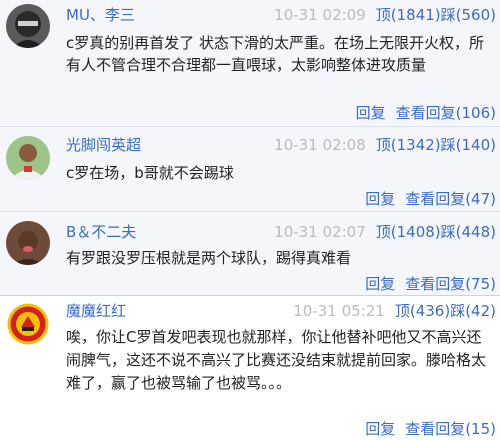 This screenshot has height=440, width=500. I want to click on dark-hood-avatar-icon, so click(28, 26).